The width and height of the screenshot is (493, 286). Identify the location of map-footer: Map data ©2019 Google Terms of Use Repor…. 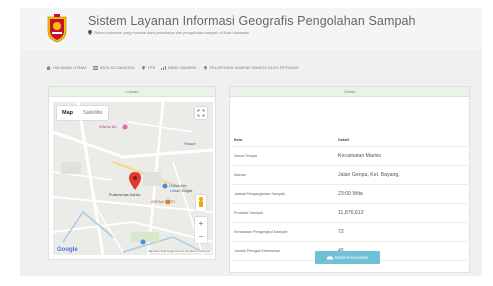
(179, 251).